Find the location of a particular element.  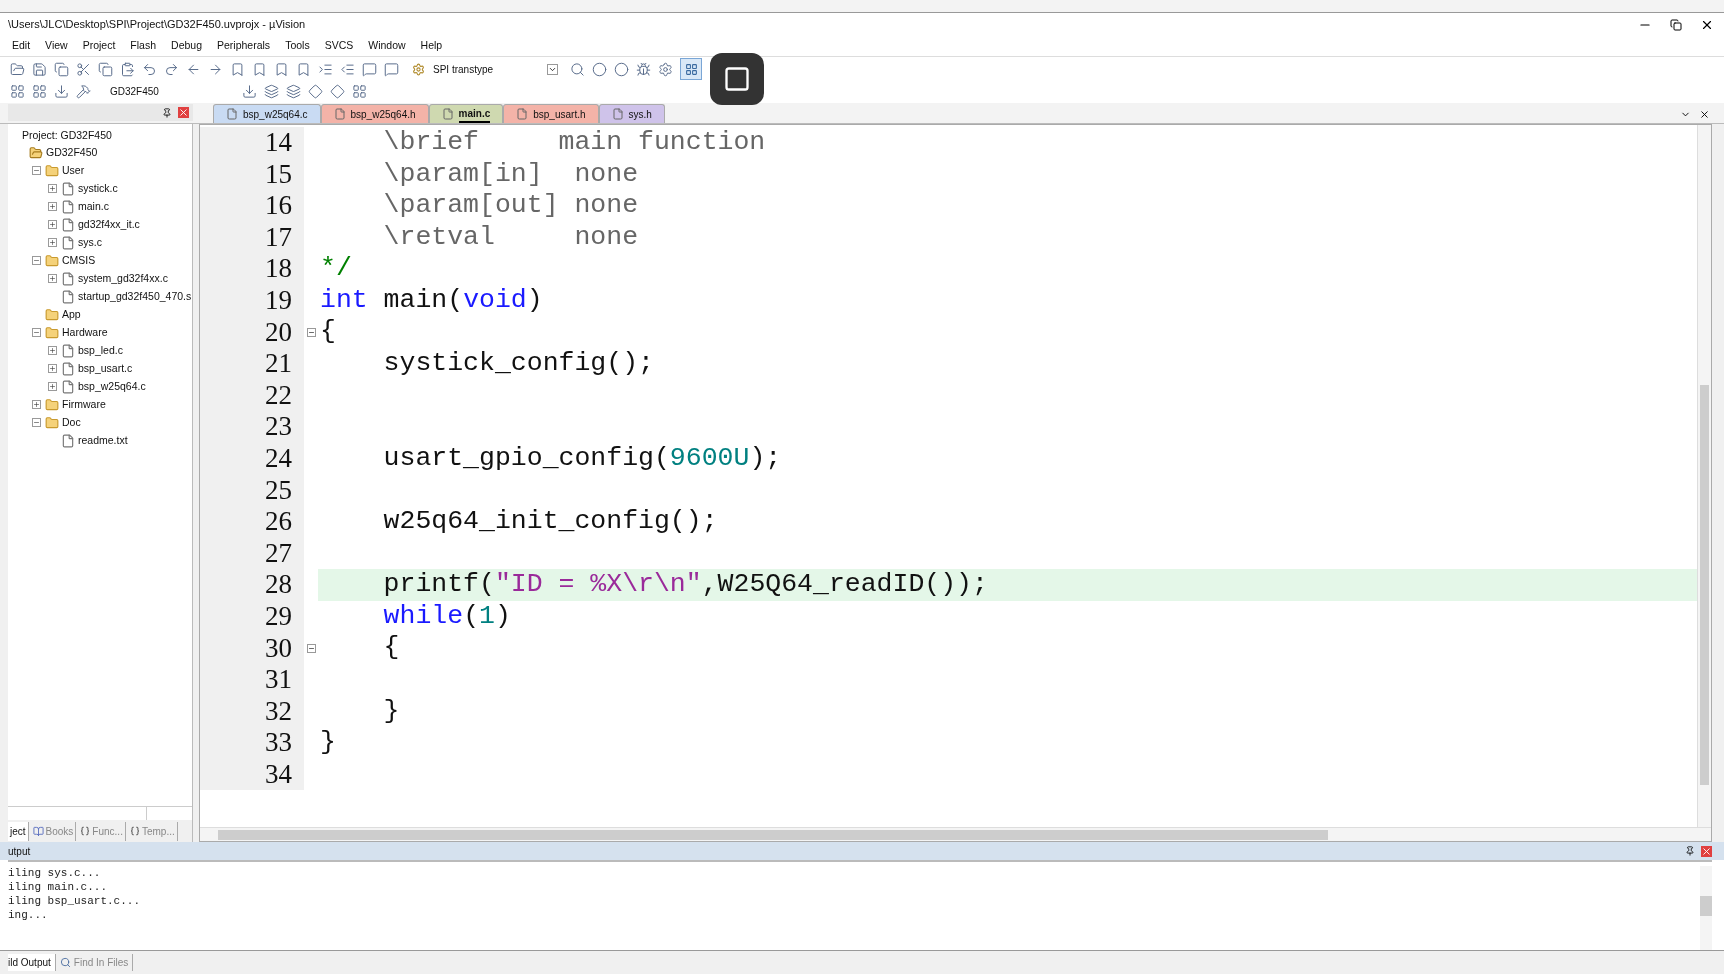

braces-icon is located at coordinates (134, 831).